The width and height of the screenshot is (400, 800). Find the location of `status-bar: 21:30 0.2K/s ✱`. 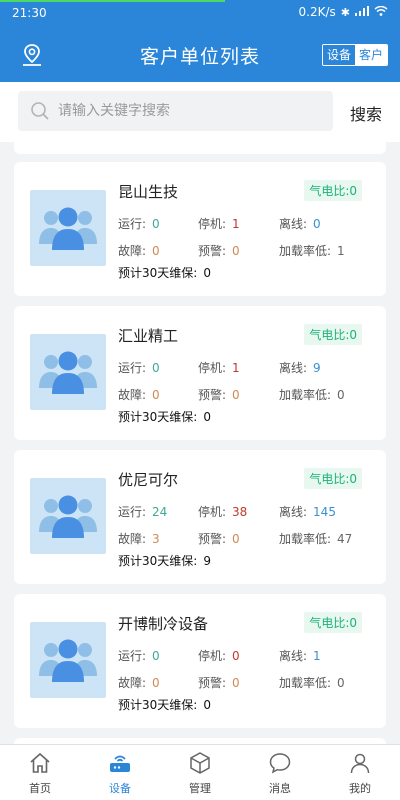

status-bar: 21:30 0.2K/s ✱ is located at coordinates (200, 13).